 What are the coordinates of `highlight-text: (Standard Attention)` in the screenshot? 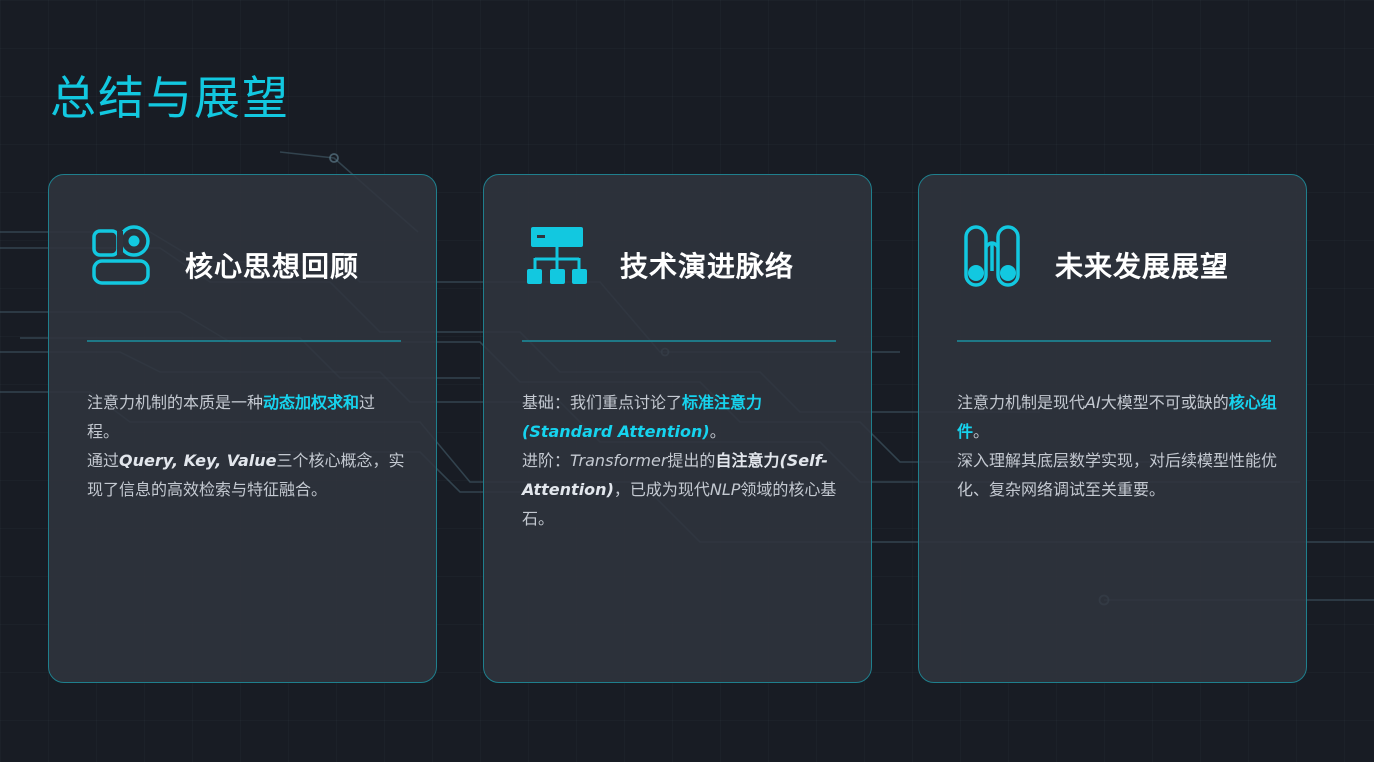 It's located at (616, 431).